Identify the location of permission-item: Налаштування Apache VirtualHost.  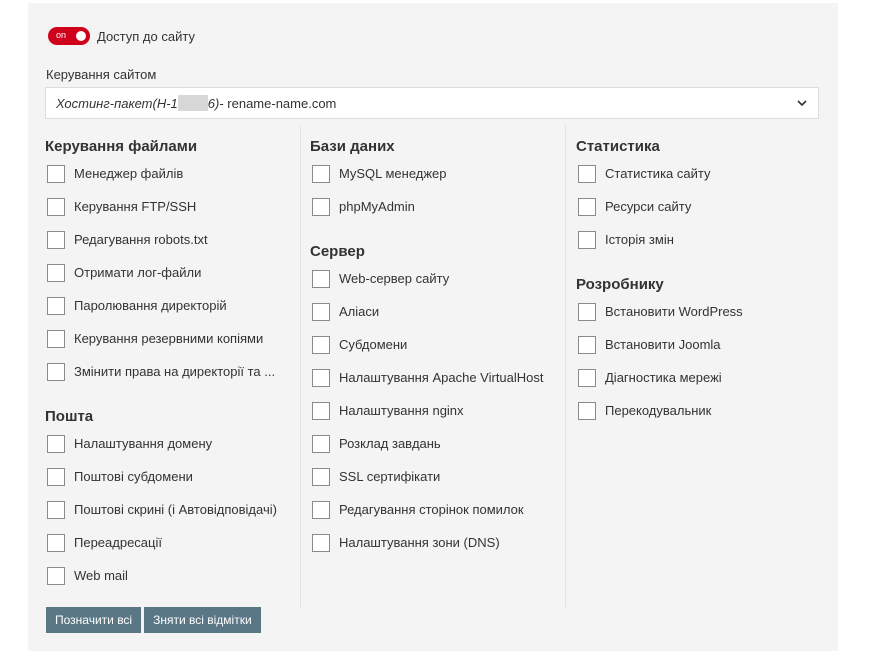
(437, 377).